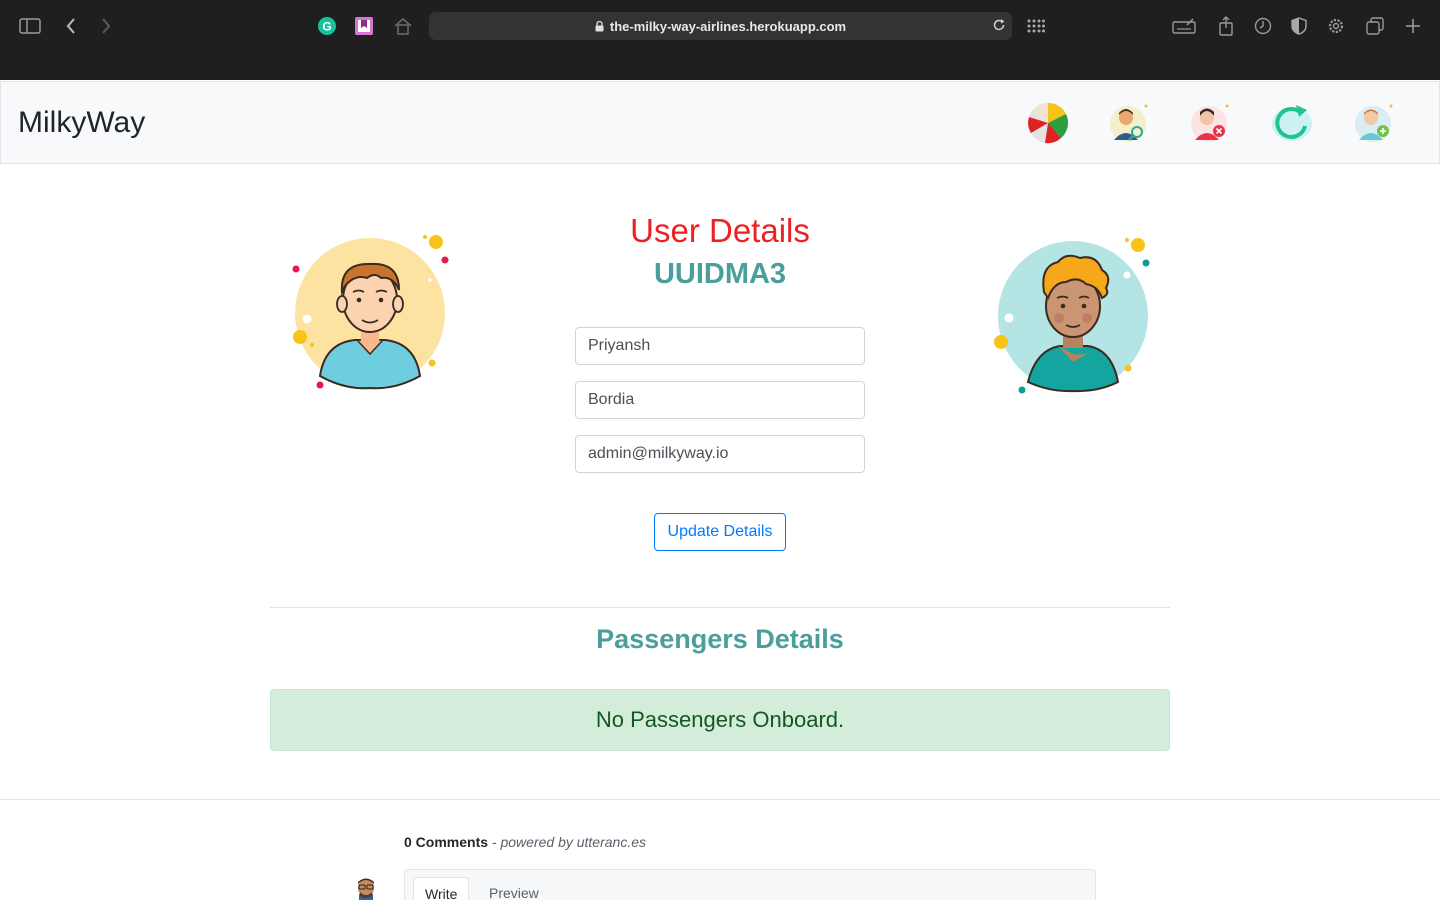 This screenshot has height=900, width=1440. What do you see at coordinates (30, 26) in the screenshot?
I see `sidebar-icon` at bounding box center [30, 26].